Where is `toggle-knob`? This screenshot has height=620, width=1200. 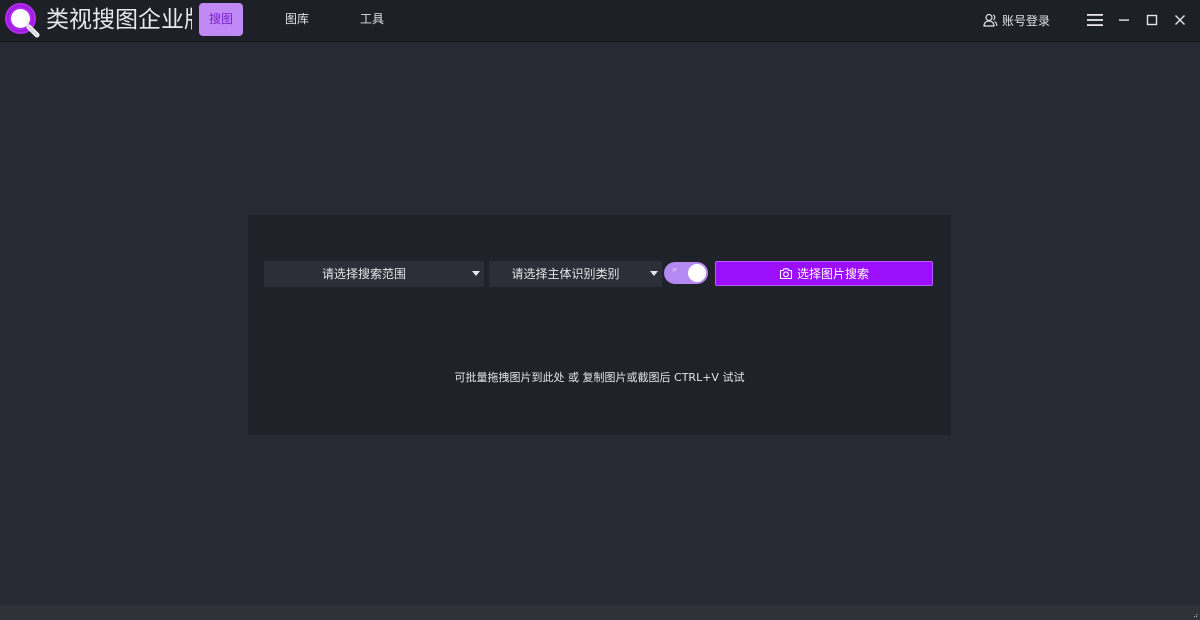 toggle-knob is located at coordinates (697, 273).